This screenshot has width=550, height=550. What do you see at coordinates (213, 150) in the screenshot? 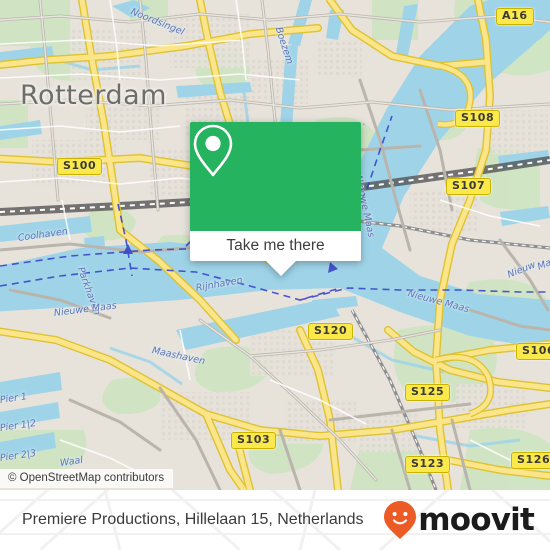
I see `location-pin-icon` at bounding box center [213, 150].